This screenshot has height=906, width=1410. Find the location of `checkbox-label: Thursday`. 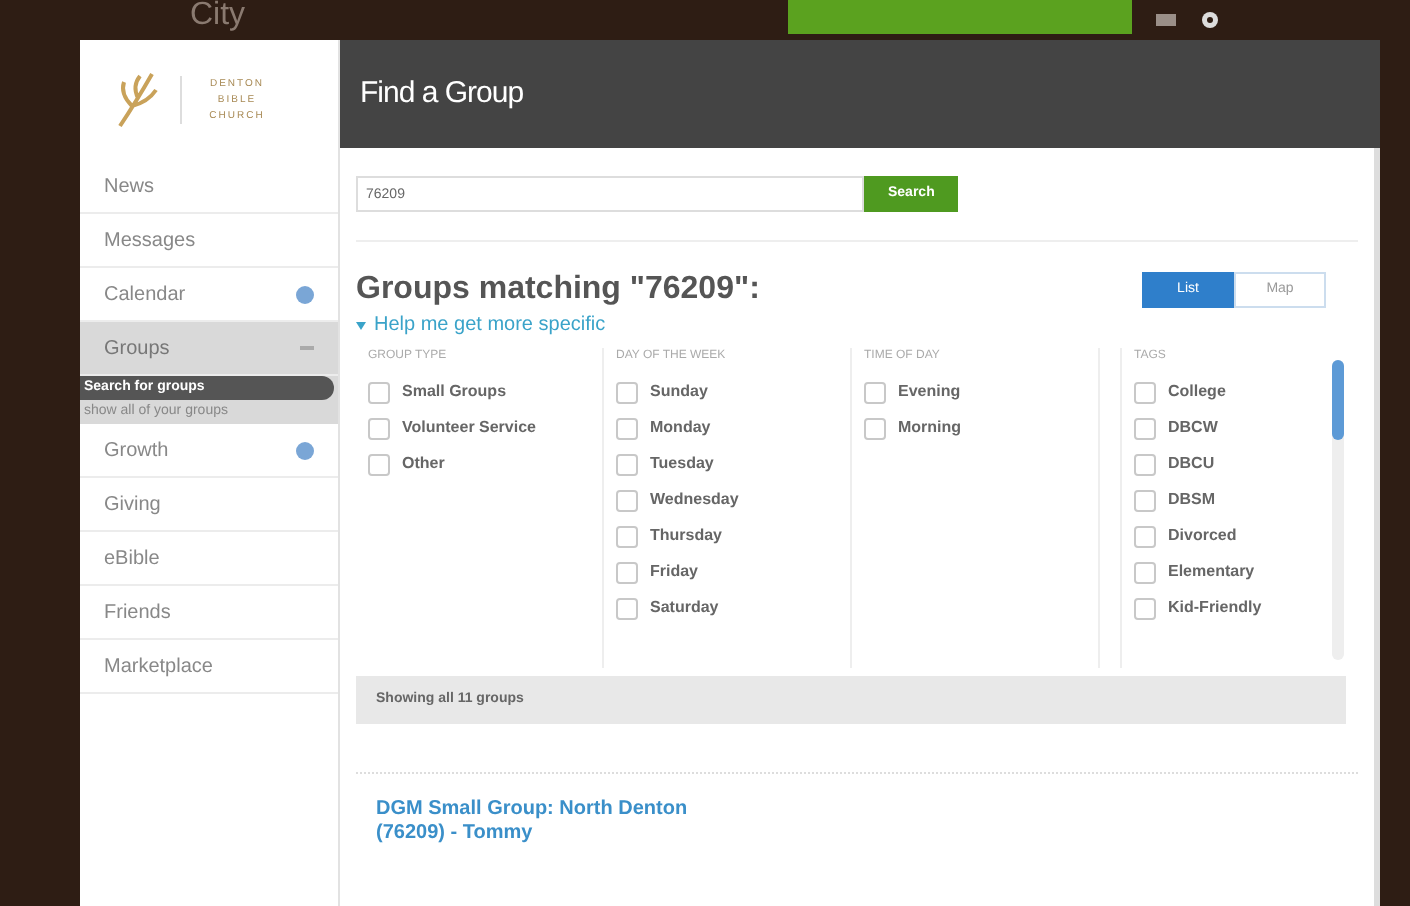

checkbox-label: Thursday is located at coordinates (686, 536).